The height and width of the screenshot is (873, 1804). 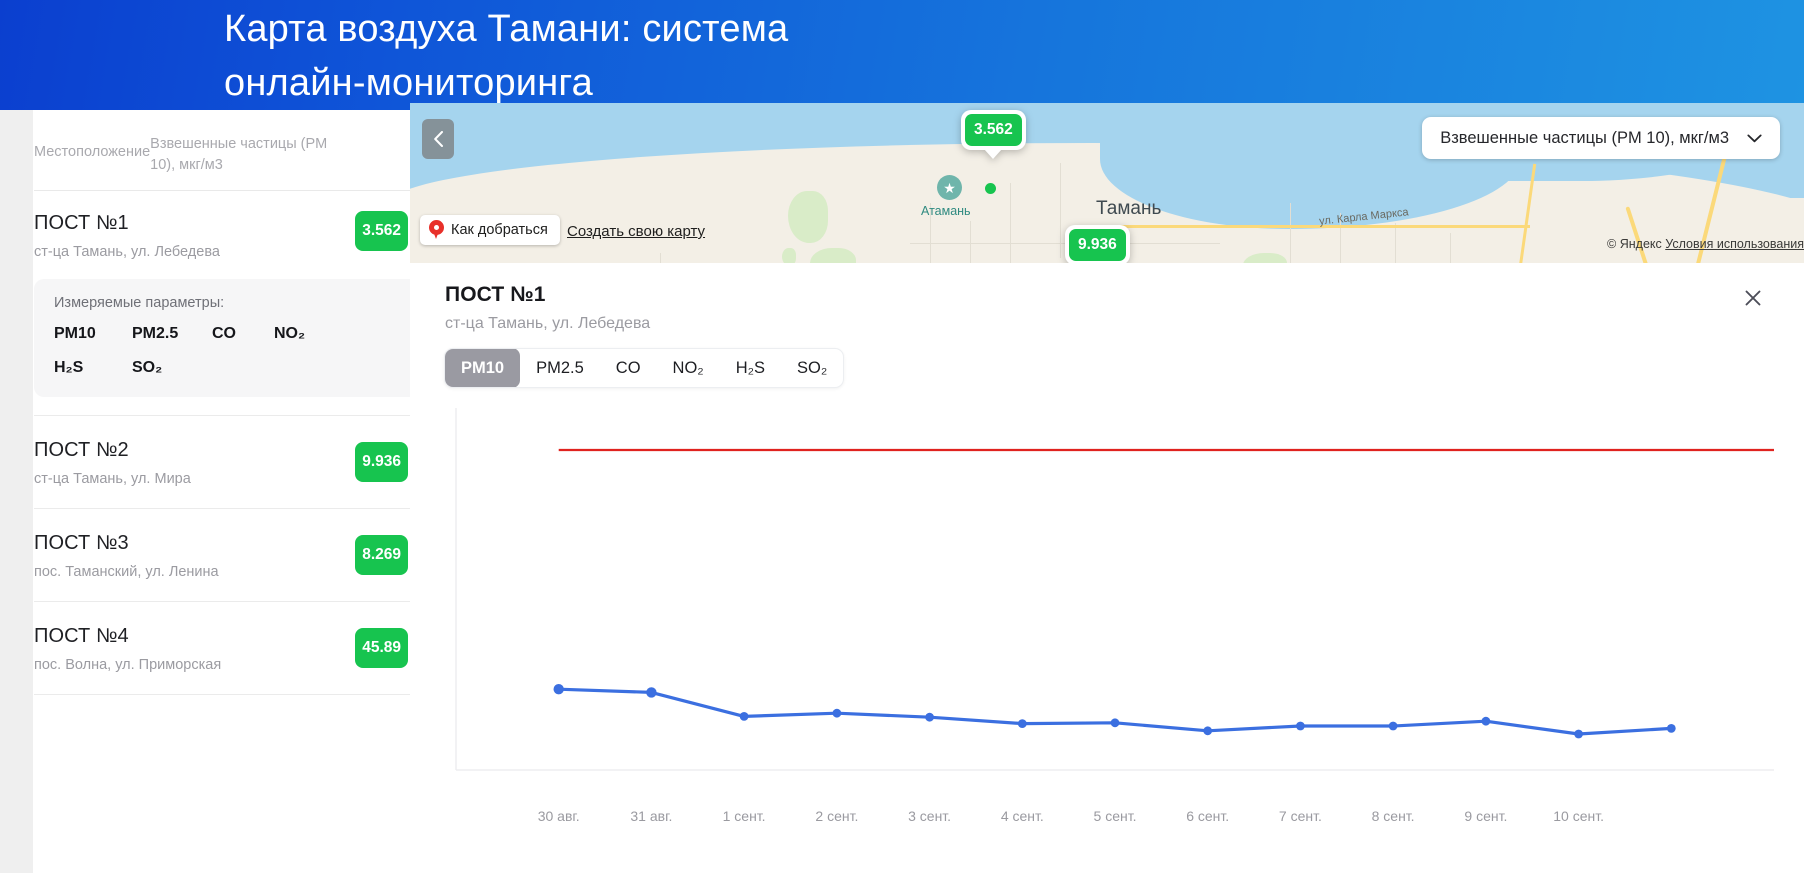 I want to click on x-tick-label: 8 сент., so click(x=1393, y=816).